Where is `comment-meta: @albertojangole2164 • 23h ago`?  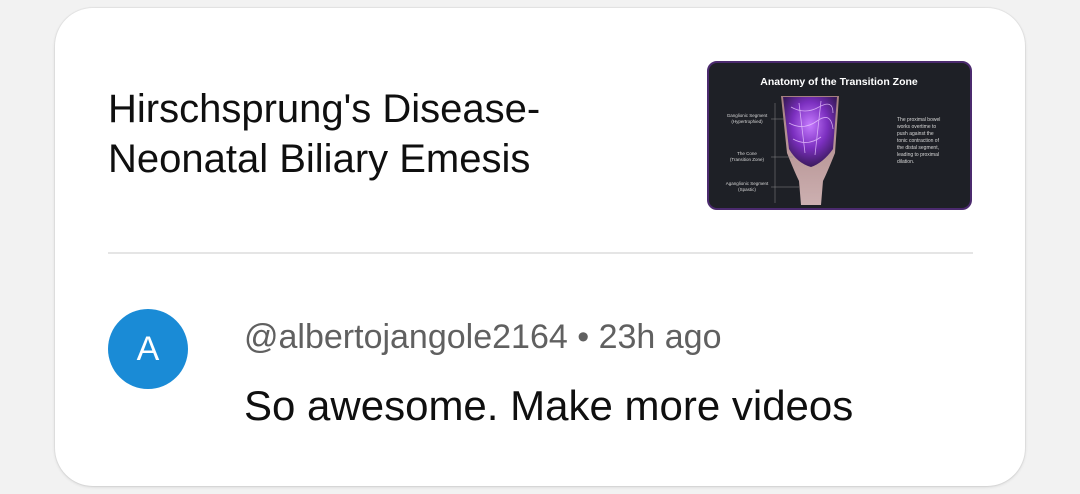 comment-meta: @albertojangole2164 • 23h ago is located at coordinates (482, 337).